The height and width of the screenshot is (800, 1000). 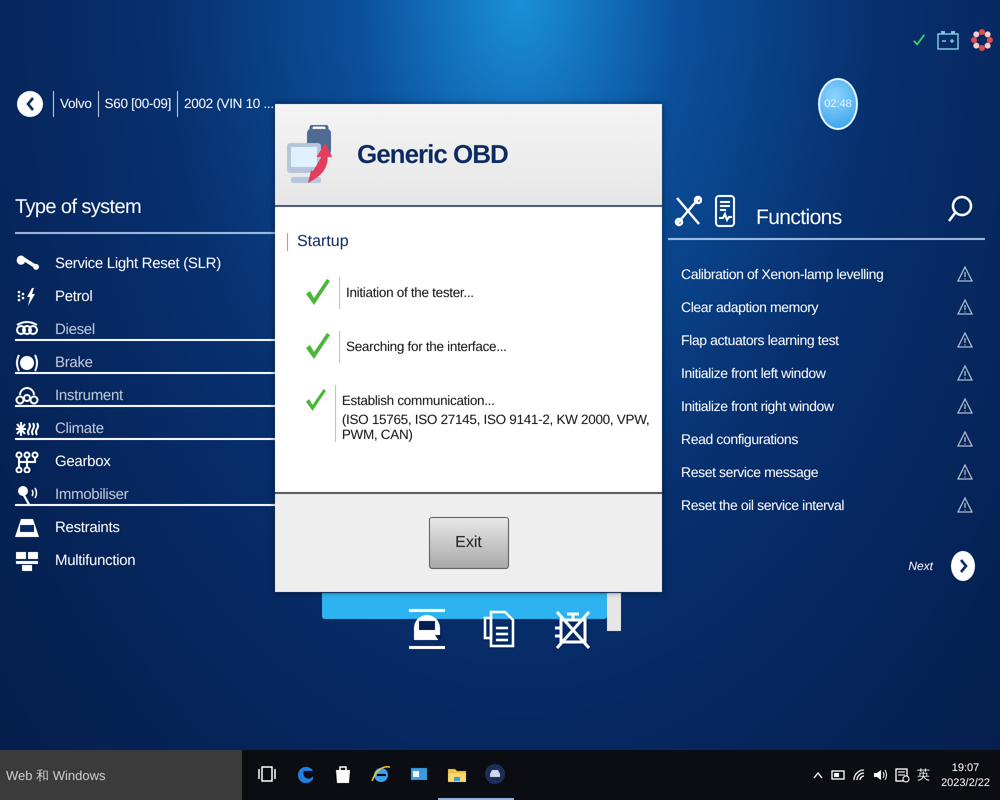 I want to click on exit-button: Exit, so click(x=468, y=543).